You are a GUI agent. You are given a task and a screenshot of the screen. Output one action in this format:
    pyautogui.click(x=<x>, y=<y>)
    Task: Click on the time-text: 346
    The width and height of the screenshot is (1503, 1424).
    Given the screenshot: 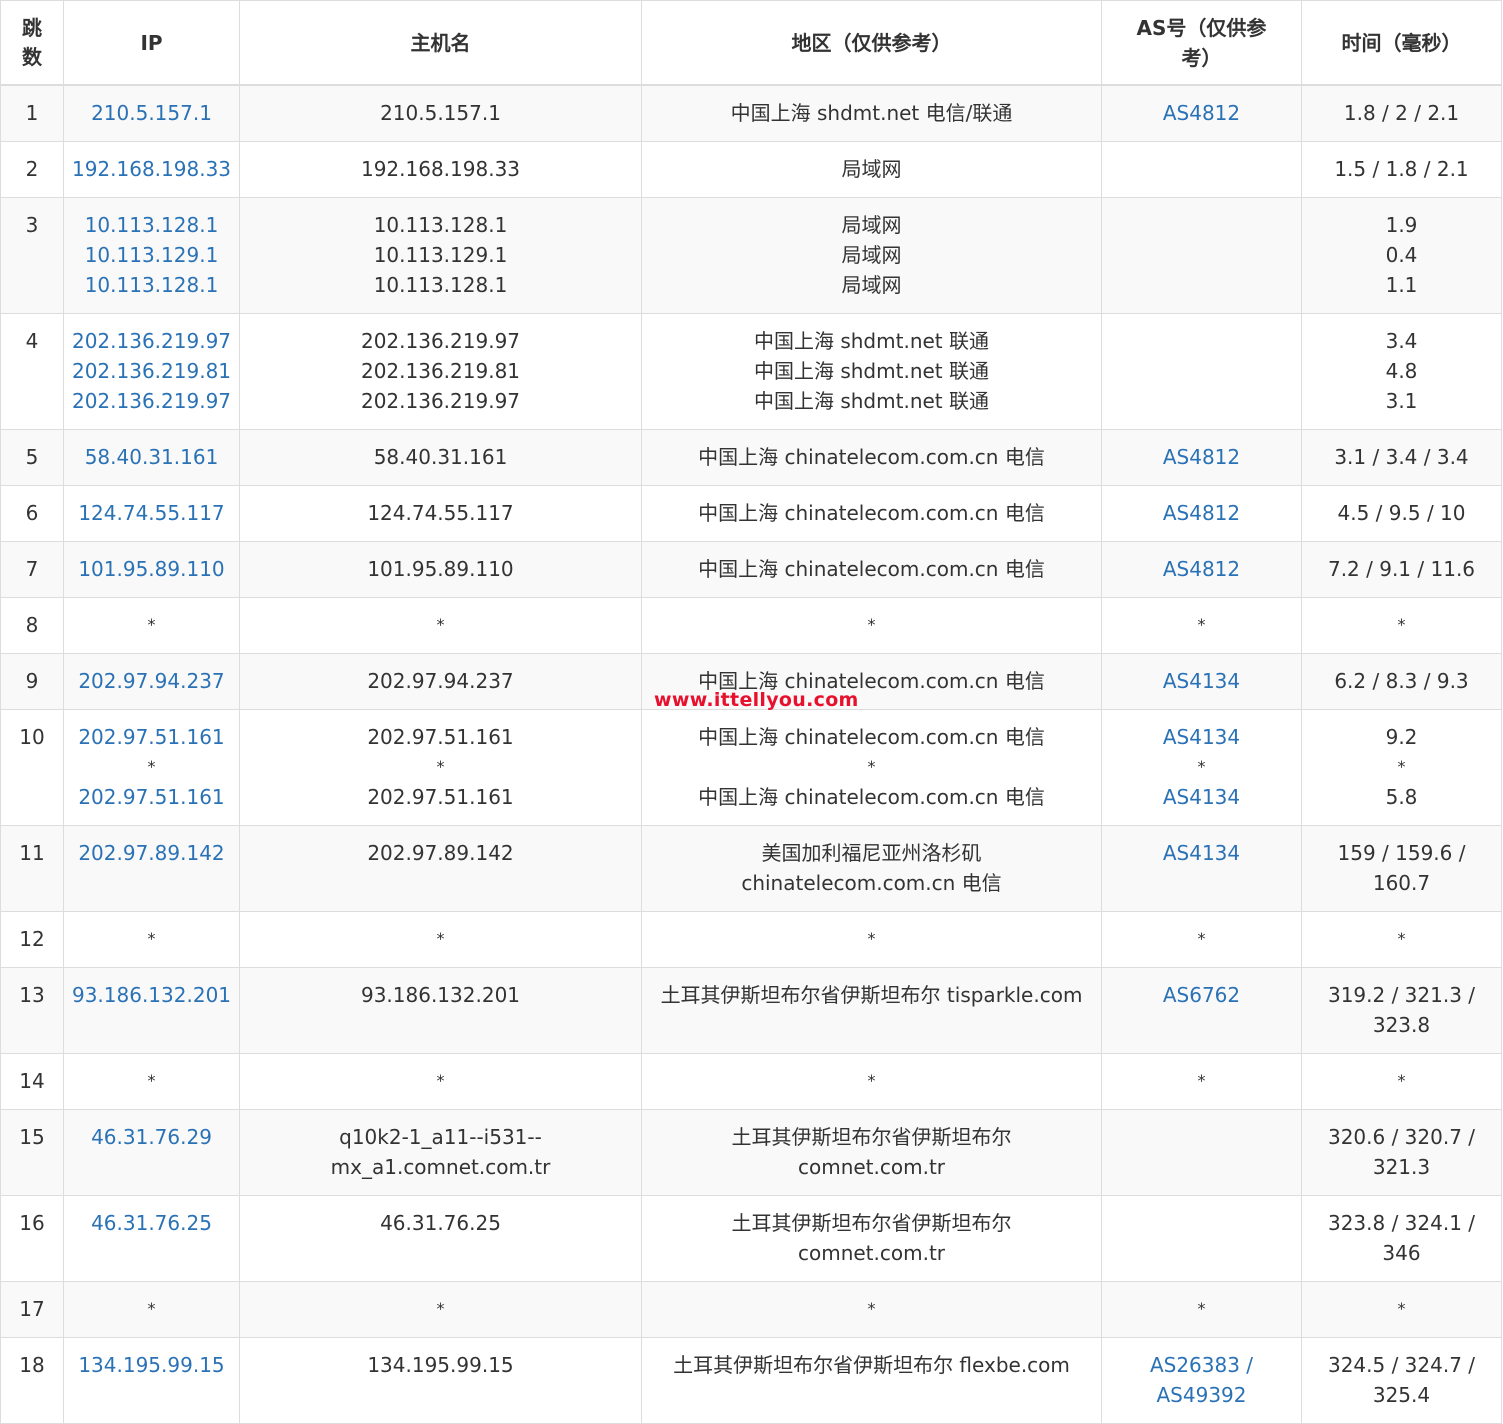 What is the action you would take?
    pyautogui.click(x=1401, y=1253)
    